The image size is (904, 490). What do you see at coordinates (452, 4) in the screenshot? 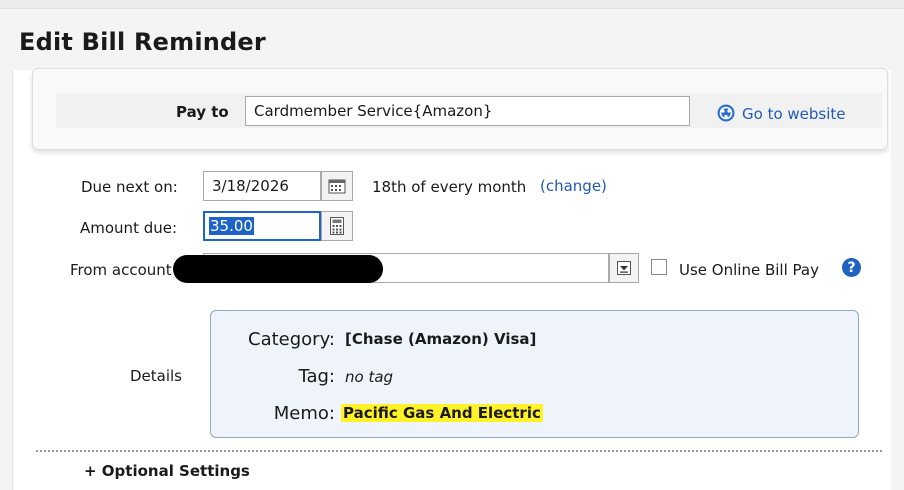
I see `top-toolbar-edge` at bounding box center [452, 4].